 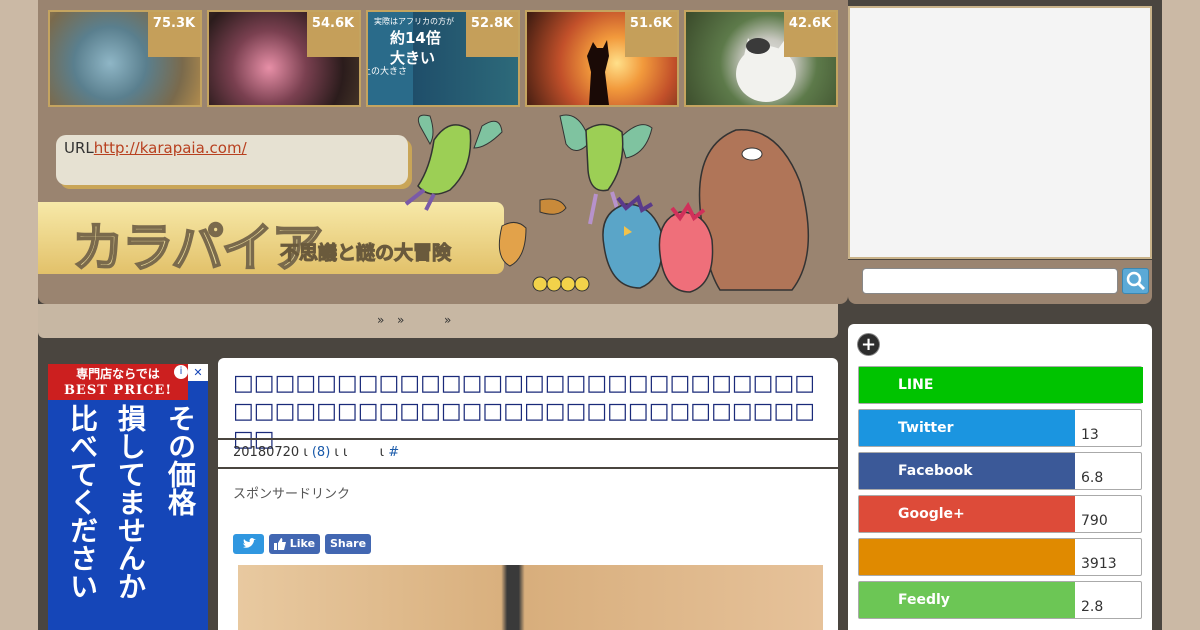 What do you see at coordinates (1099, 564) in the screenshot?
I see `share-count: 3913` at bounding box center [1099, 564].